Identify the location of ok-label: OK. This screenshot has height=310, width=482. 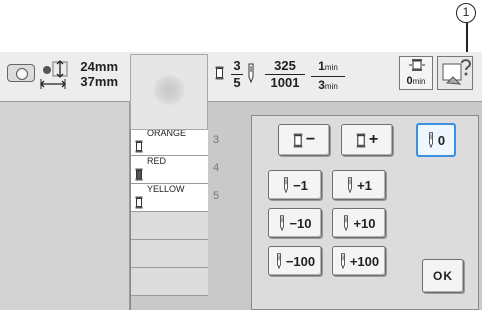
(443, 276).